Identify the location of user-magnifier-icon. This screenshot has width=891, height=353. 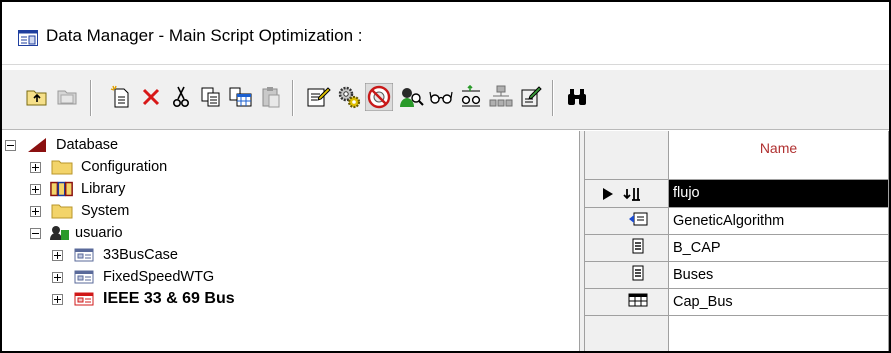
(411, 97).